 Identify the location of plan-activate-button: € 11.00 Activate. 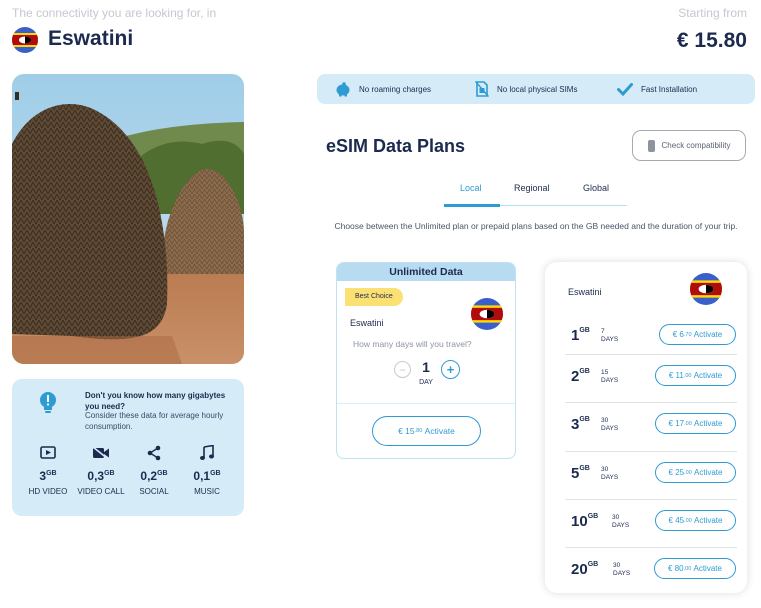
(695, 375).